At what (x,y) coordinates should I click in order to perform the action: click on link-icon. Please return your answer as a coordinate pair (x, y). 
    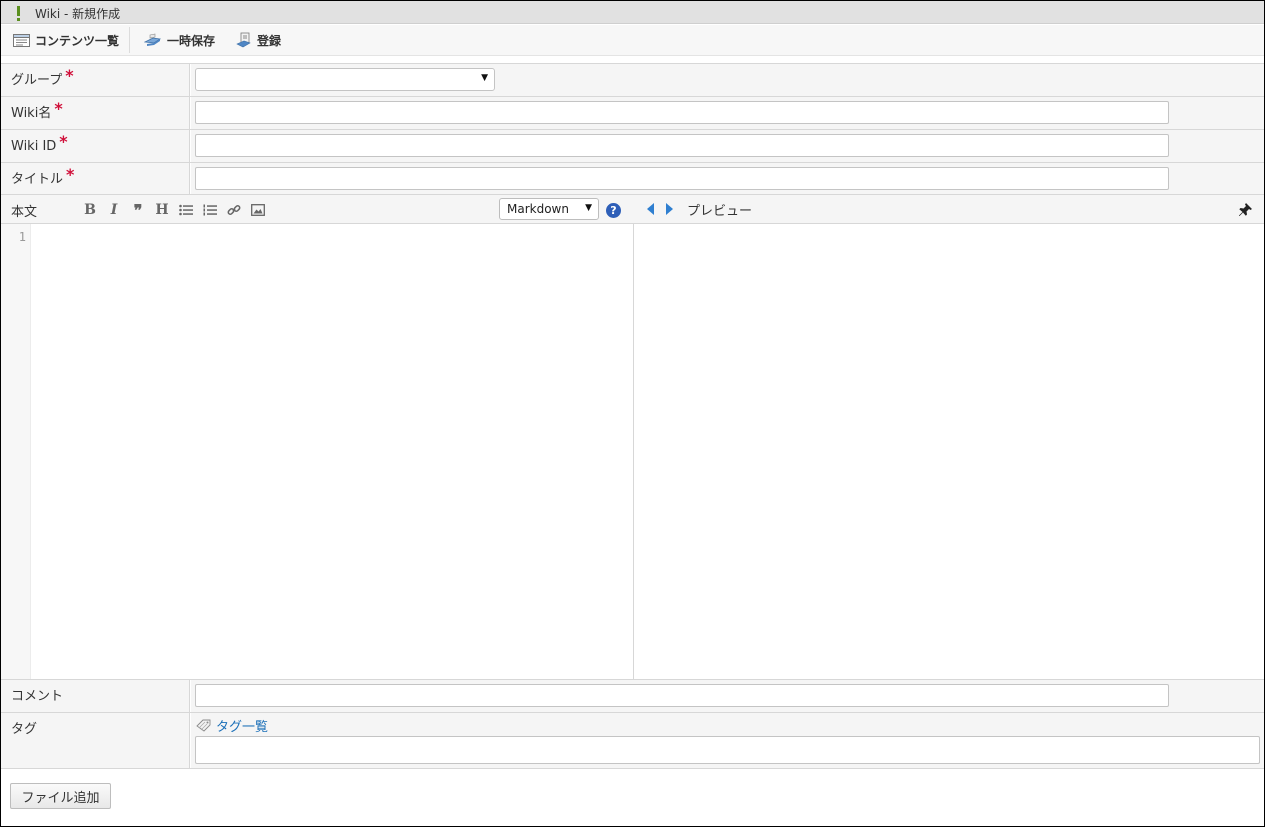
    Looking at the image, I should click on (234, 210).